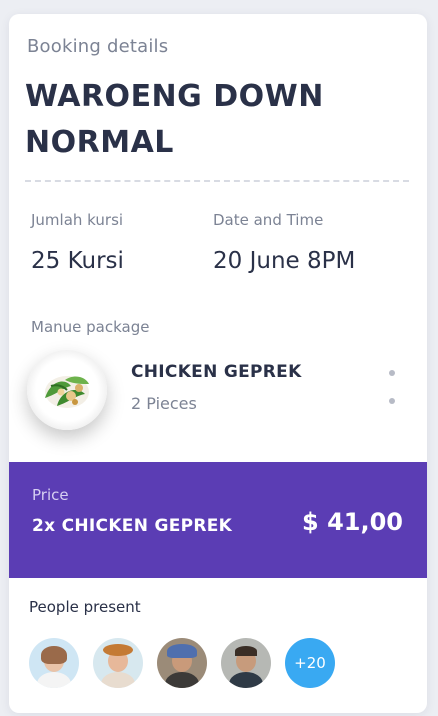  What do you see at coordinates (164, 403) in the screenshot?
I see `package-quantity: 2 Pieces` at bounding box center [164, 403].